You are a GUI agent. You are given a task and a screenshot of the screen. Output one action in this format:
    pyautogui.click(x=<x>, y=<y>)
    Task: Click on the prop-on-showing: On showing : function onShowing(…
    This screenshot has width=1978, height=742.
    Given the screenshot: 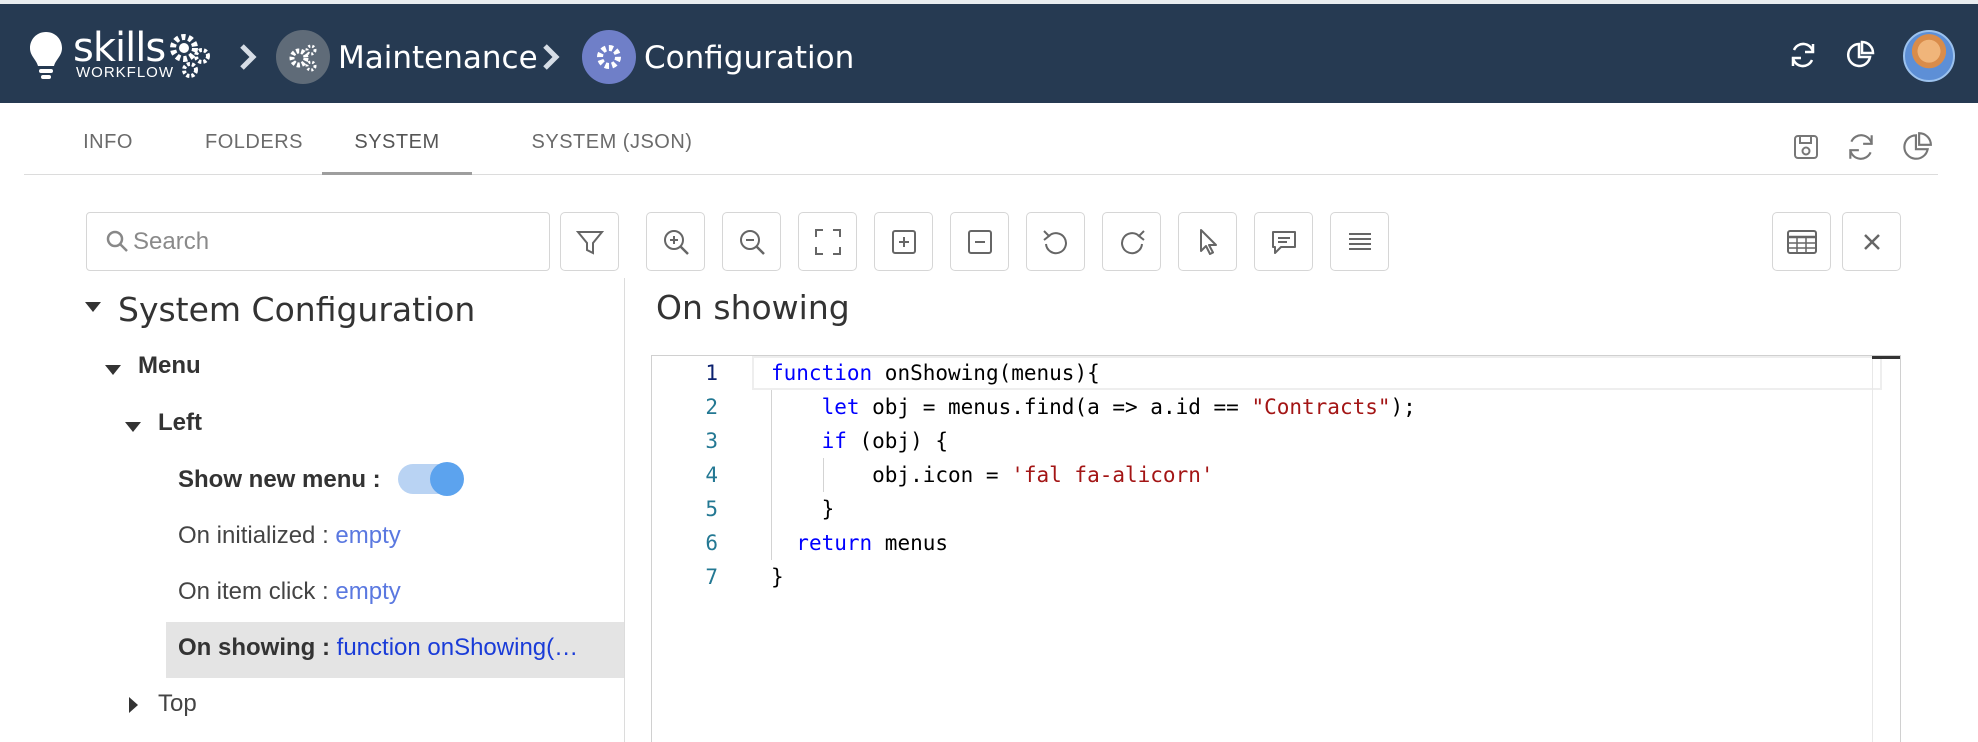 What is the action you would take?
    pyautogui.click(x=378, y=648)
    